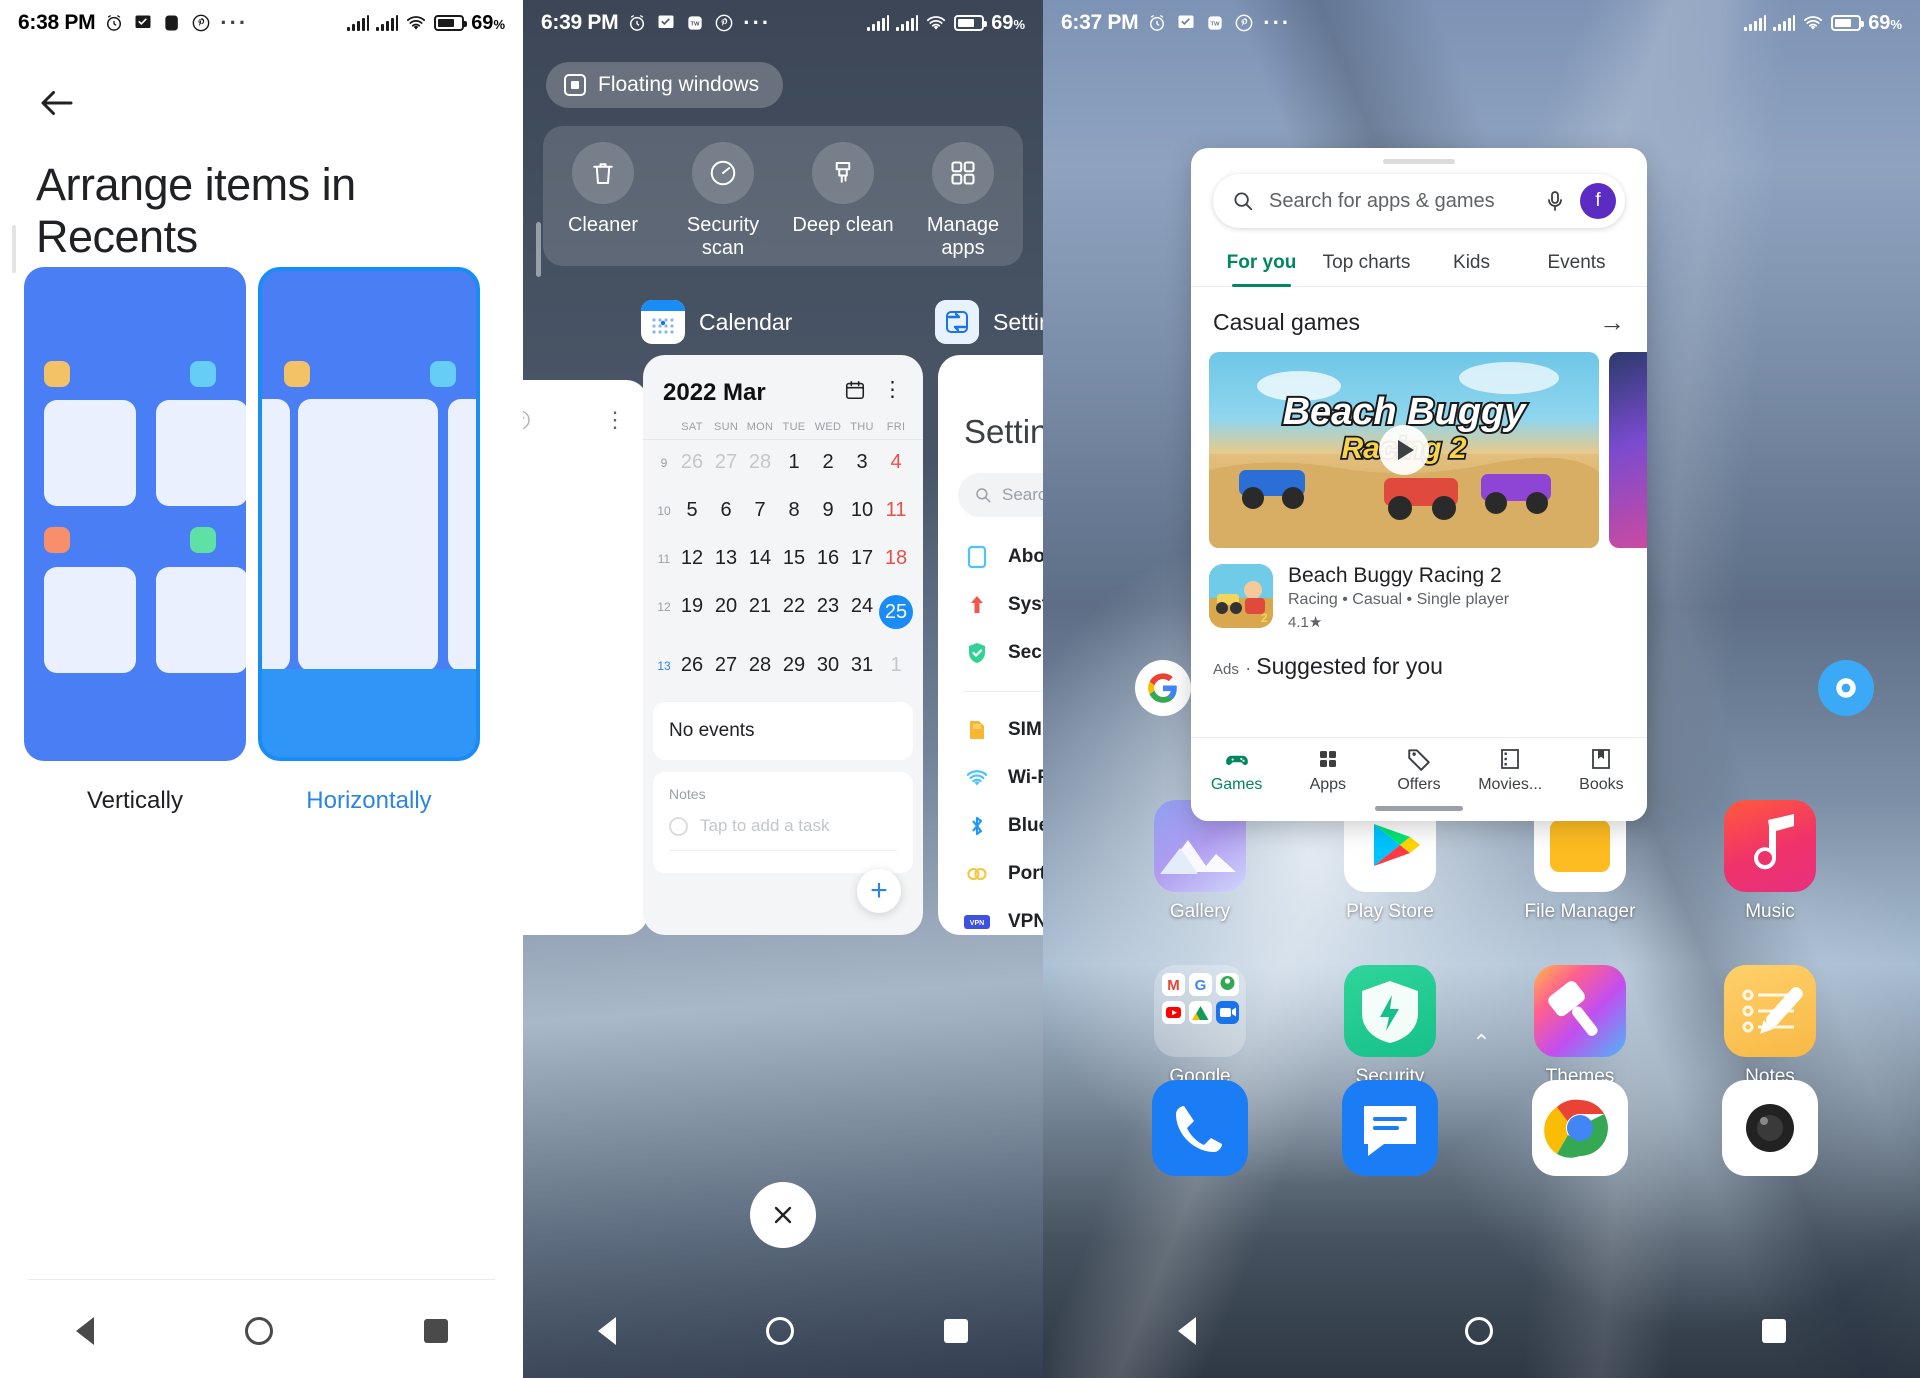  What do you see at coordinates (794, 665) in the screenshot?
I see `calendar-day: 29` at bounding box center [794, 665].